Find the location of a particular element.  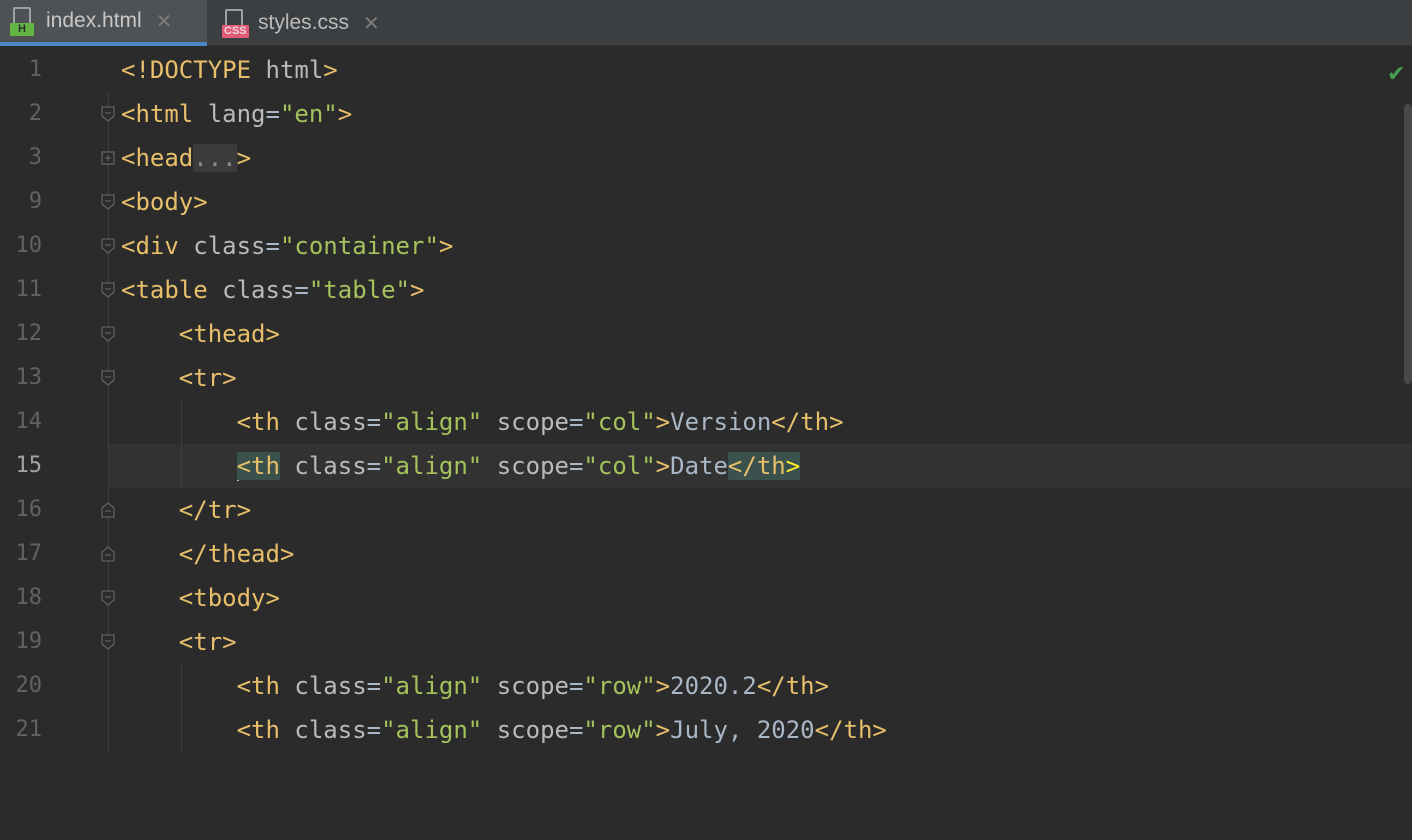

code-line: </thead> is located at coordinates (706, 554).